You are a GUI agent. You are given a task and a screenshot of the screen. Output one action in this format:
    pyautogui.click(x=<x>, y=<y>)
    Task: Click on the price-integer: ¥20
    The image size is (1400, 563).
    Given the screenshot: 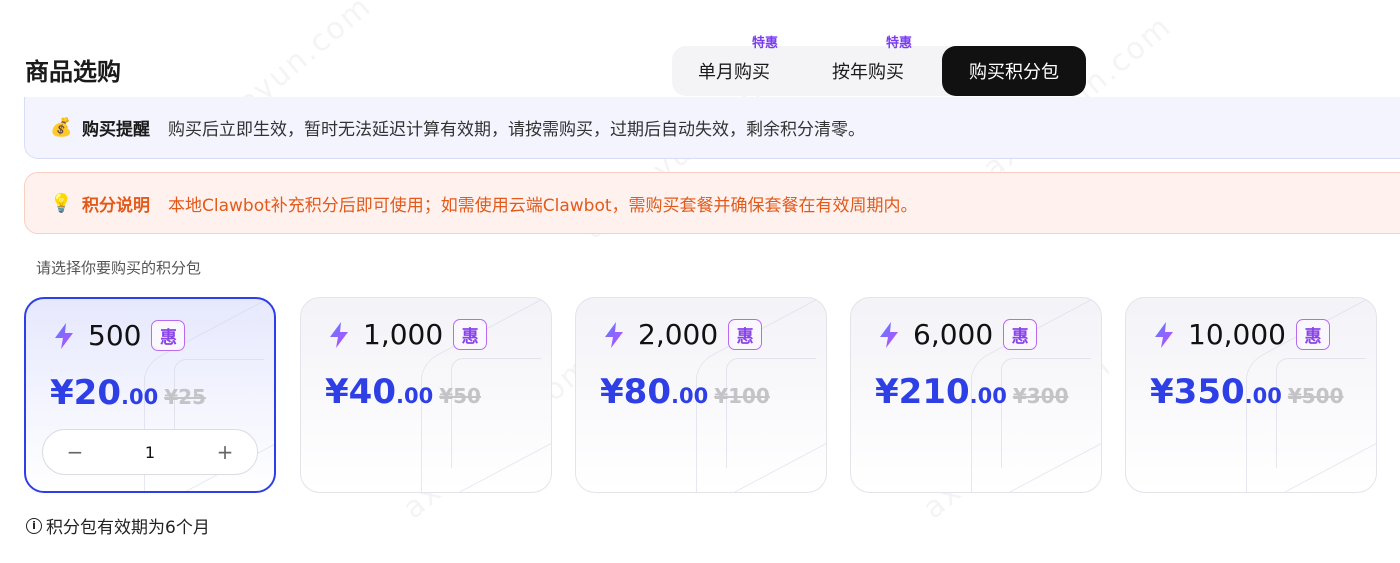 What is the action you would take?
    pyautogui.click(x=85, y=393)
    